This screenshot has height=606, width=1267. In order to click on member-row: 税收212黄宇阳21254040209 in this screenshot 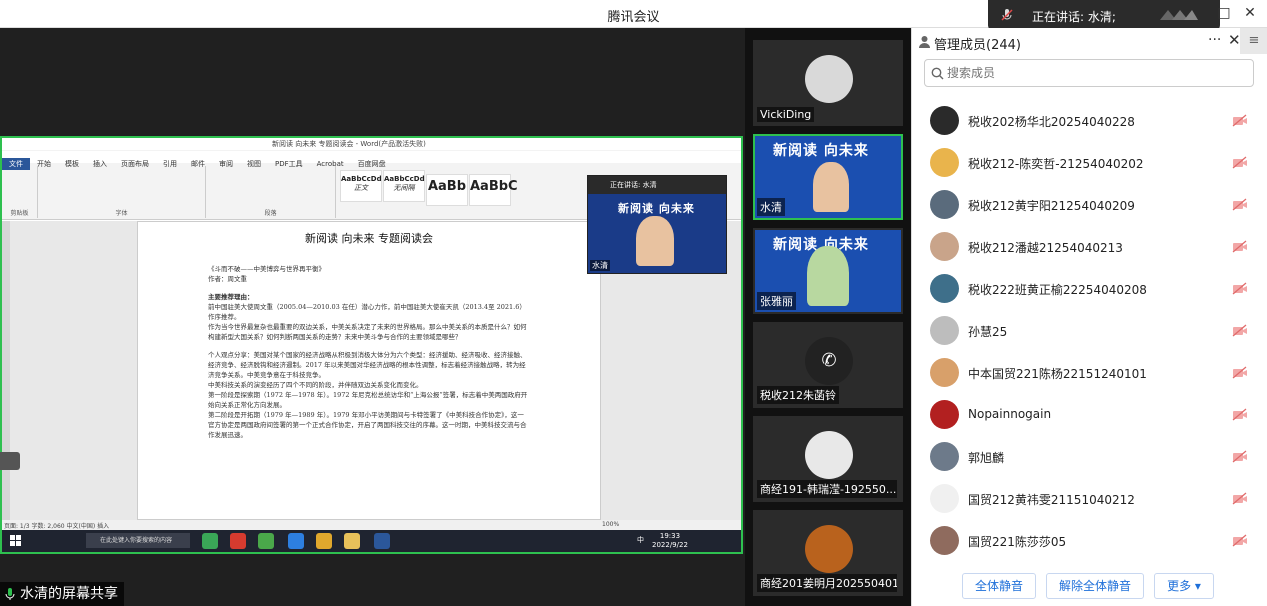, I will do `click(1089, 205)`.